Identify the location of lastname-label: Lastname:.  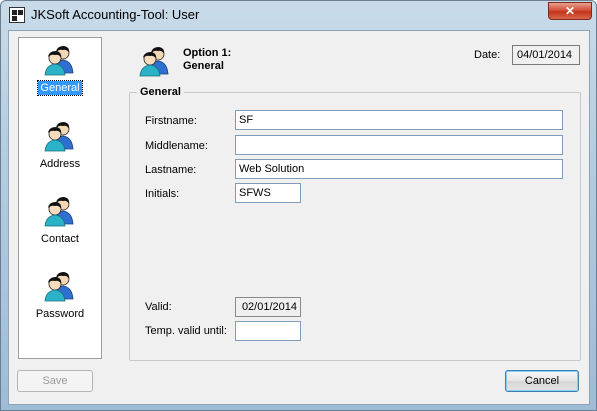
(171, 170).